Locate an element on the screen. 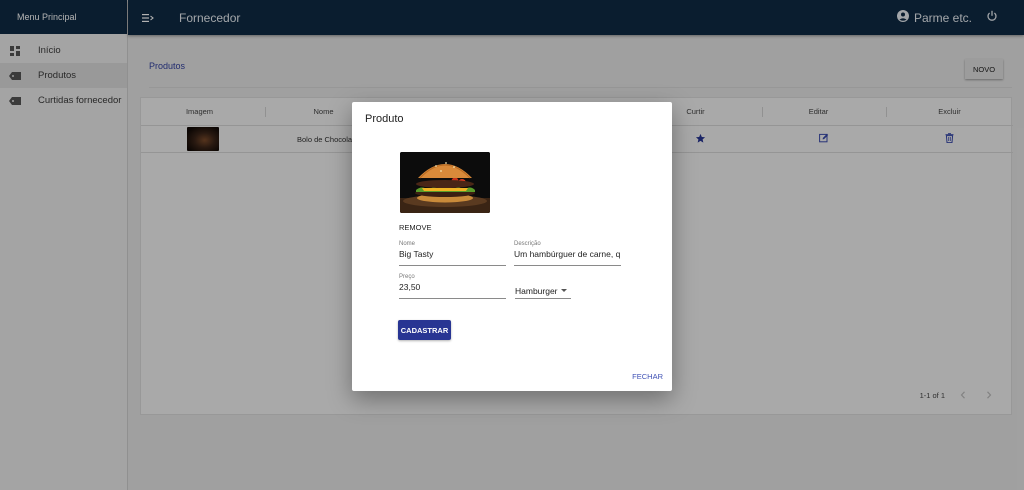 Image resolution: width=1024 pixels, height=490 pixels. nome-field: Nome Big Tasty is located at coordinates (452, 253).